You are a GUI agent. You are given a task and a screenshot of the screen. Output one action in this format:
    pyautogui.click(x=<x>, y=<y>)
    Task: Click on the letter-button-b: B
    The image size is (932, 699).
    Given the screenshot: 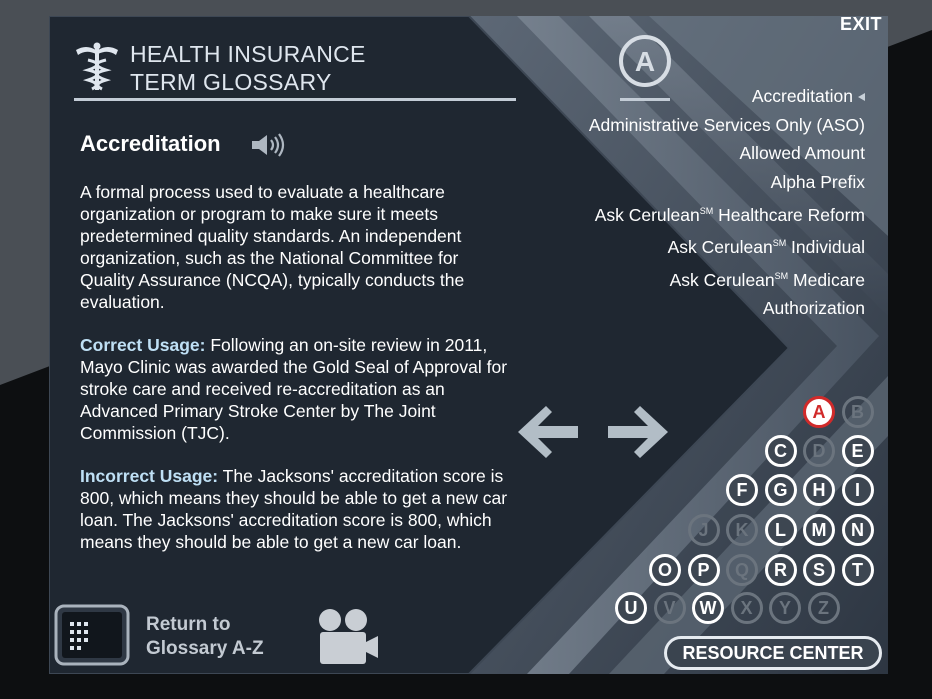 What is the action you would take?
    pyautogui.click(x=857, y=412)
    